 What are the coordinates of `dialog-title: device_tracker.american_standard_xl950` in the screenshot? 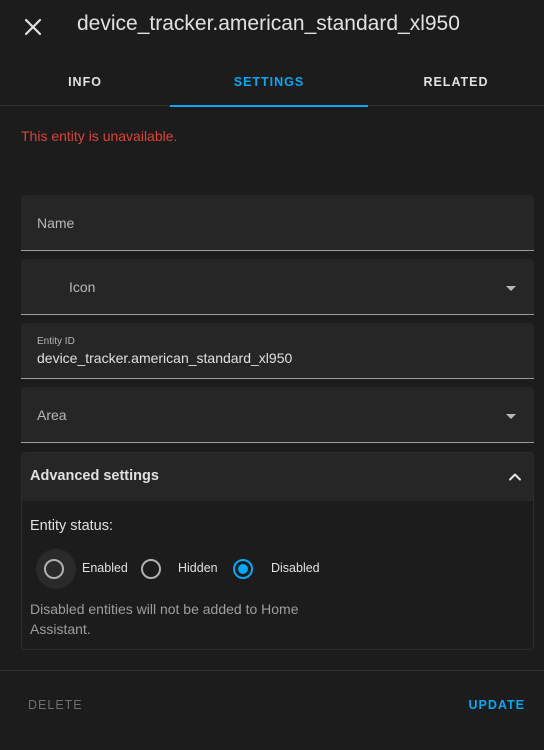 It's located at (268, 23).